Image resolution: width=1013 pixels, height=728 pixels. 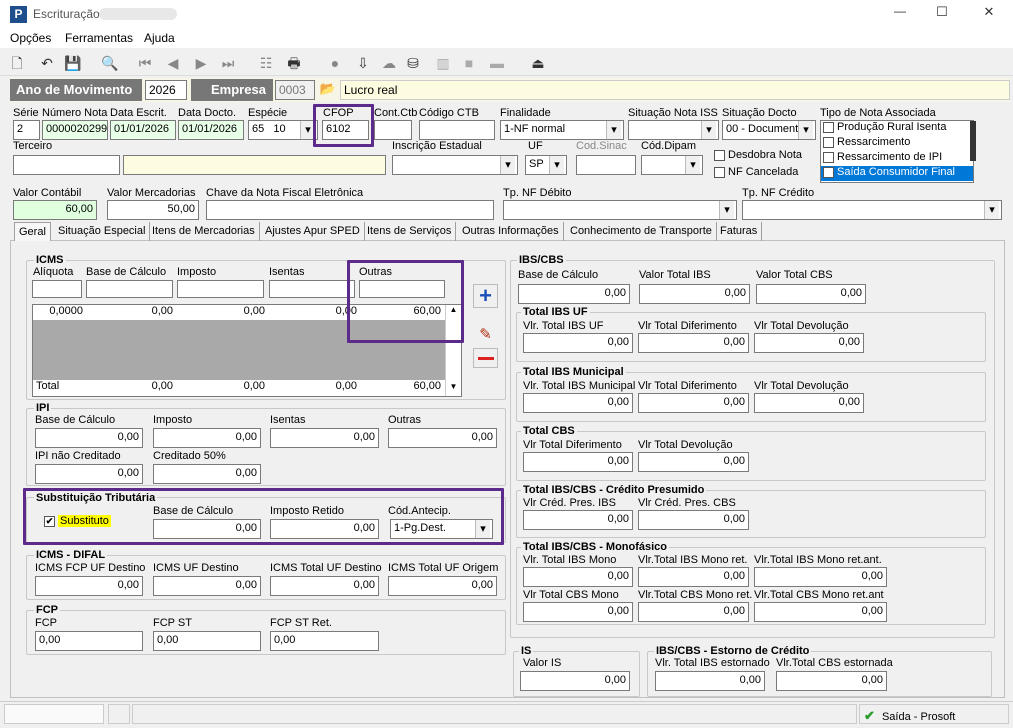 What do you see at coordinates (66, 165) in the screenshot?
I see `terceiro-code-input` at bounding box center [66, 165].